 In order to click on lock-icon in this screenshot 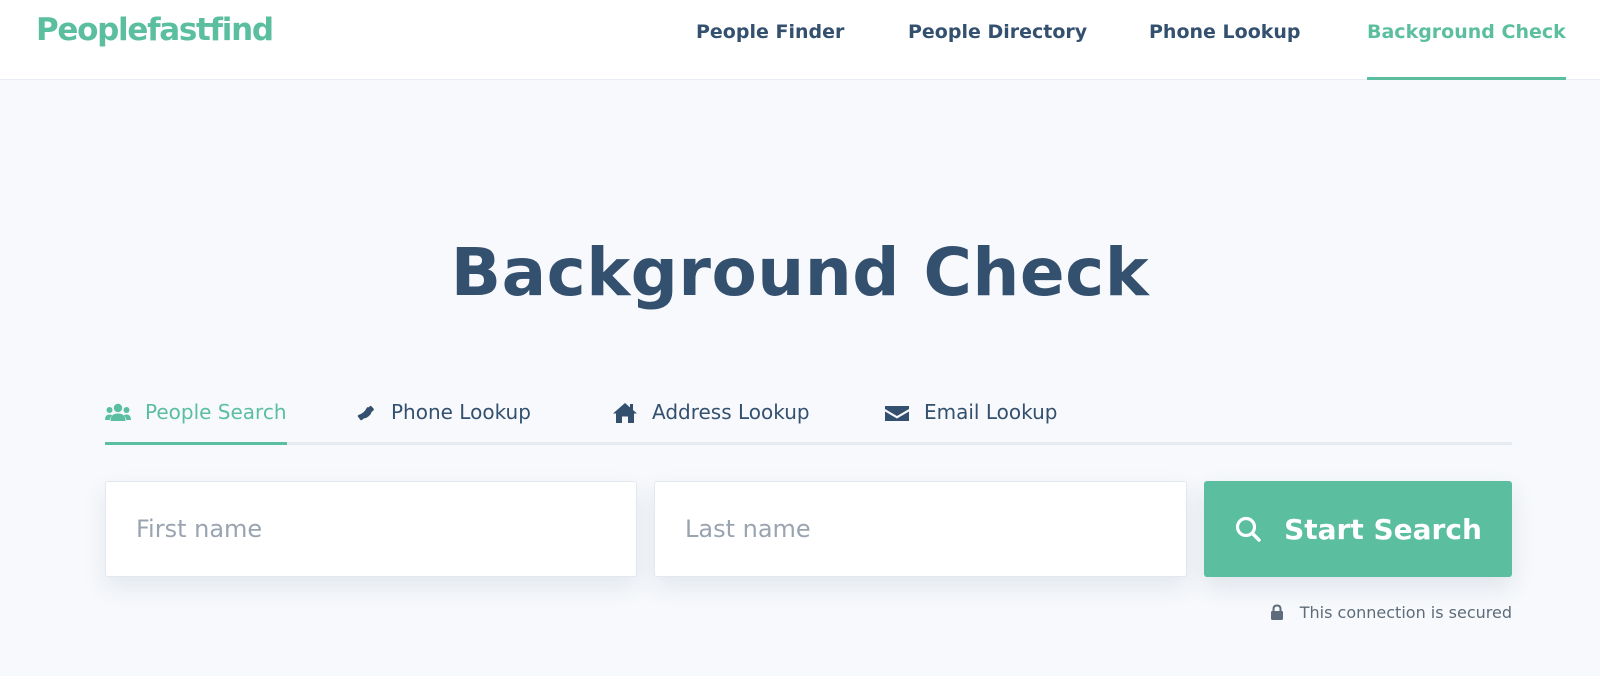, I will do `click(1276, 612)`.